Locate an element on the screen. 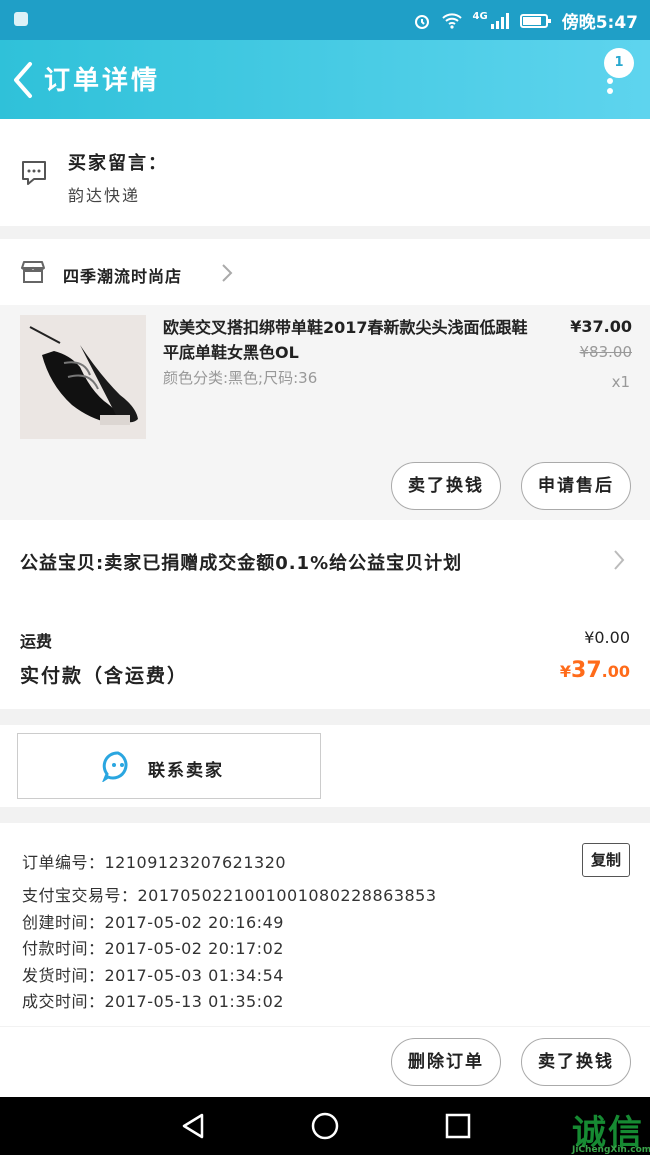 The height and width of the screenshot is (1155, 650). contact-seller-button: 联系卖家 is located at coordinates (169, 766).